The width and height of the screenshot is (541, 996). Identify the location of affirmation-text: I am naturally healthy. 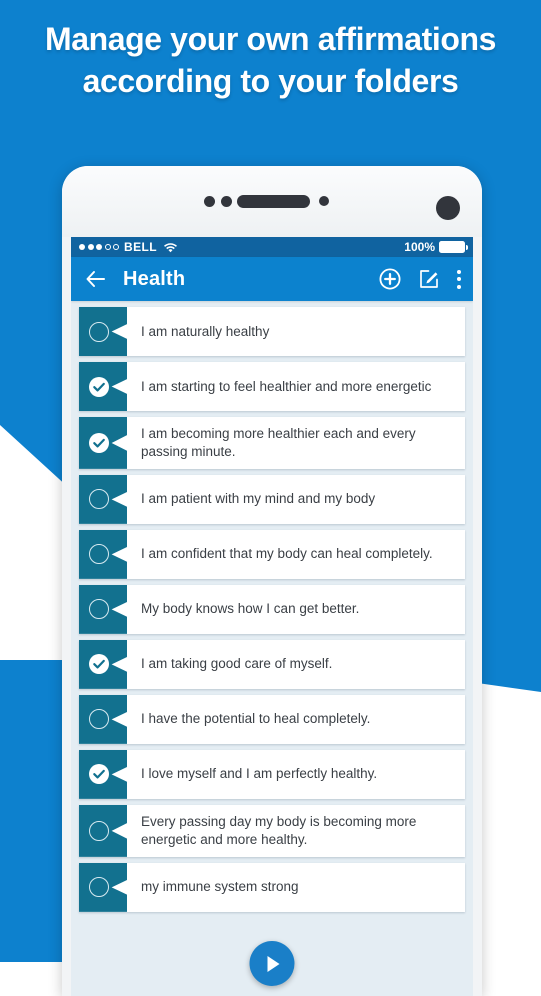
(205, 331).